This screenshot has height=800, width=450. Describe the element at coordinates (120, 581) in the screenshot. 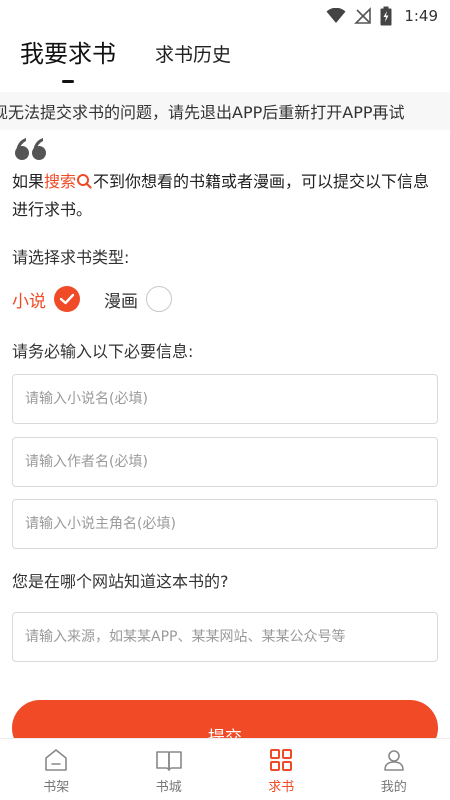

I see `source-section-label: 您是在哪个网站知道这本书的?` at that location.